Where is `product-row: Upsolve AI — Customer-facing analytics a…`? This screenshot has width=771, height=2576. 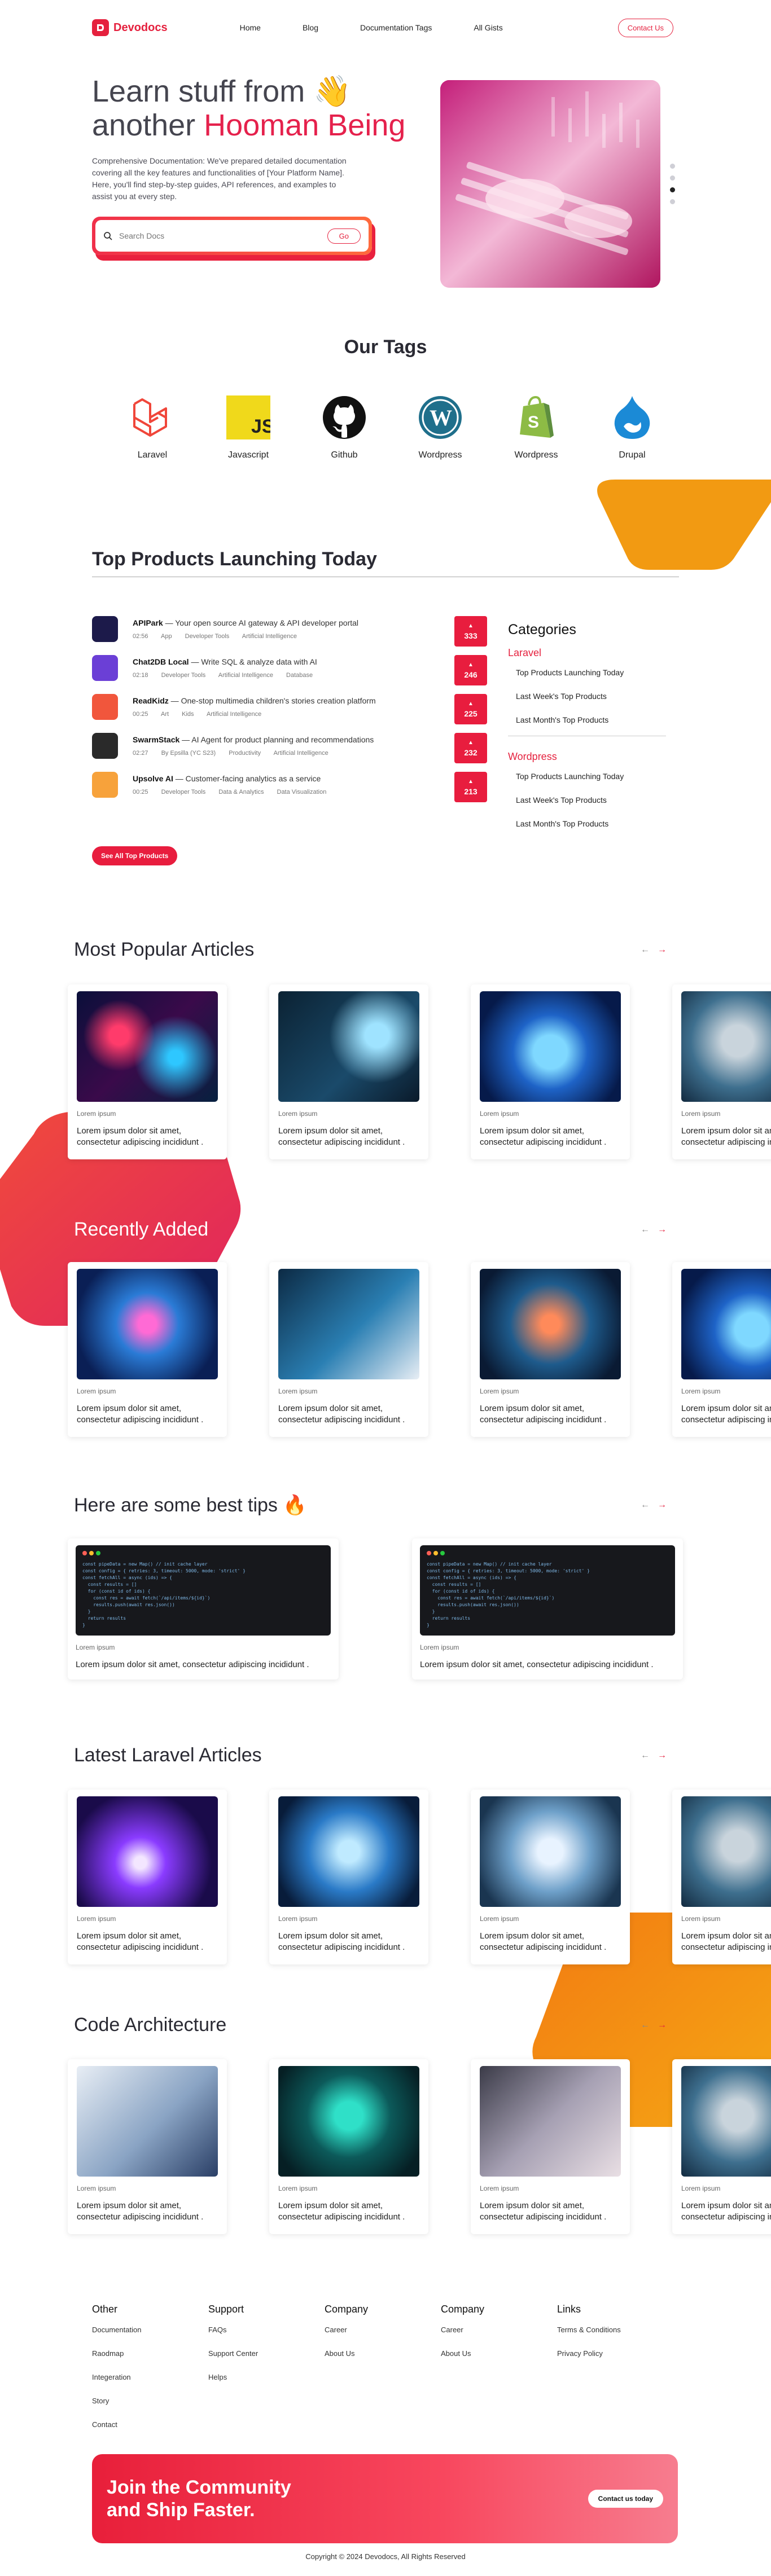 product-row: Upsolve AI — Customer-facing analytics a… is located at coordinates (289, 792).